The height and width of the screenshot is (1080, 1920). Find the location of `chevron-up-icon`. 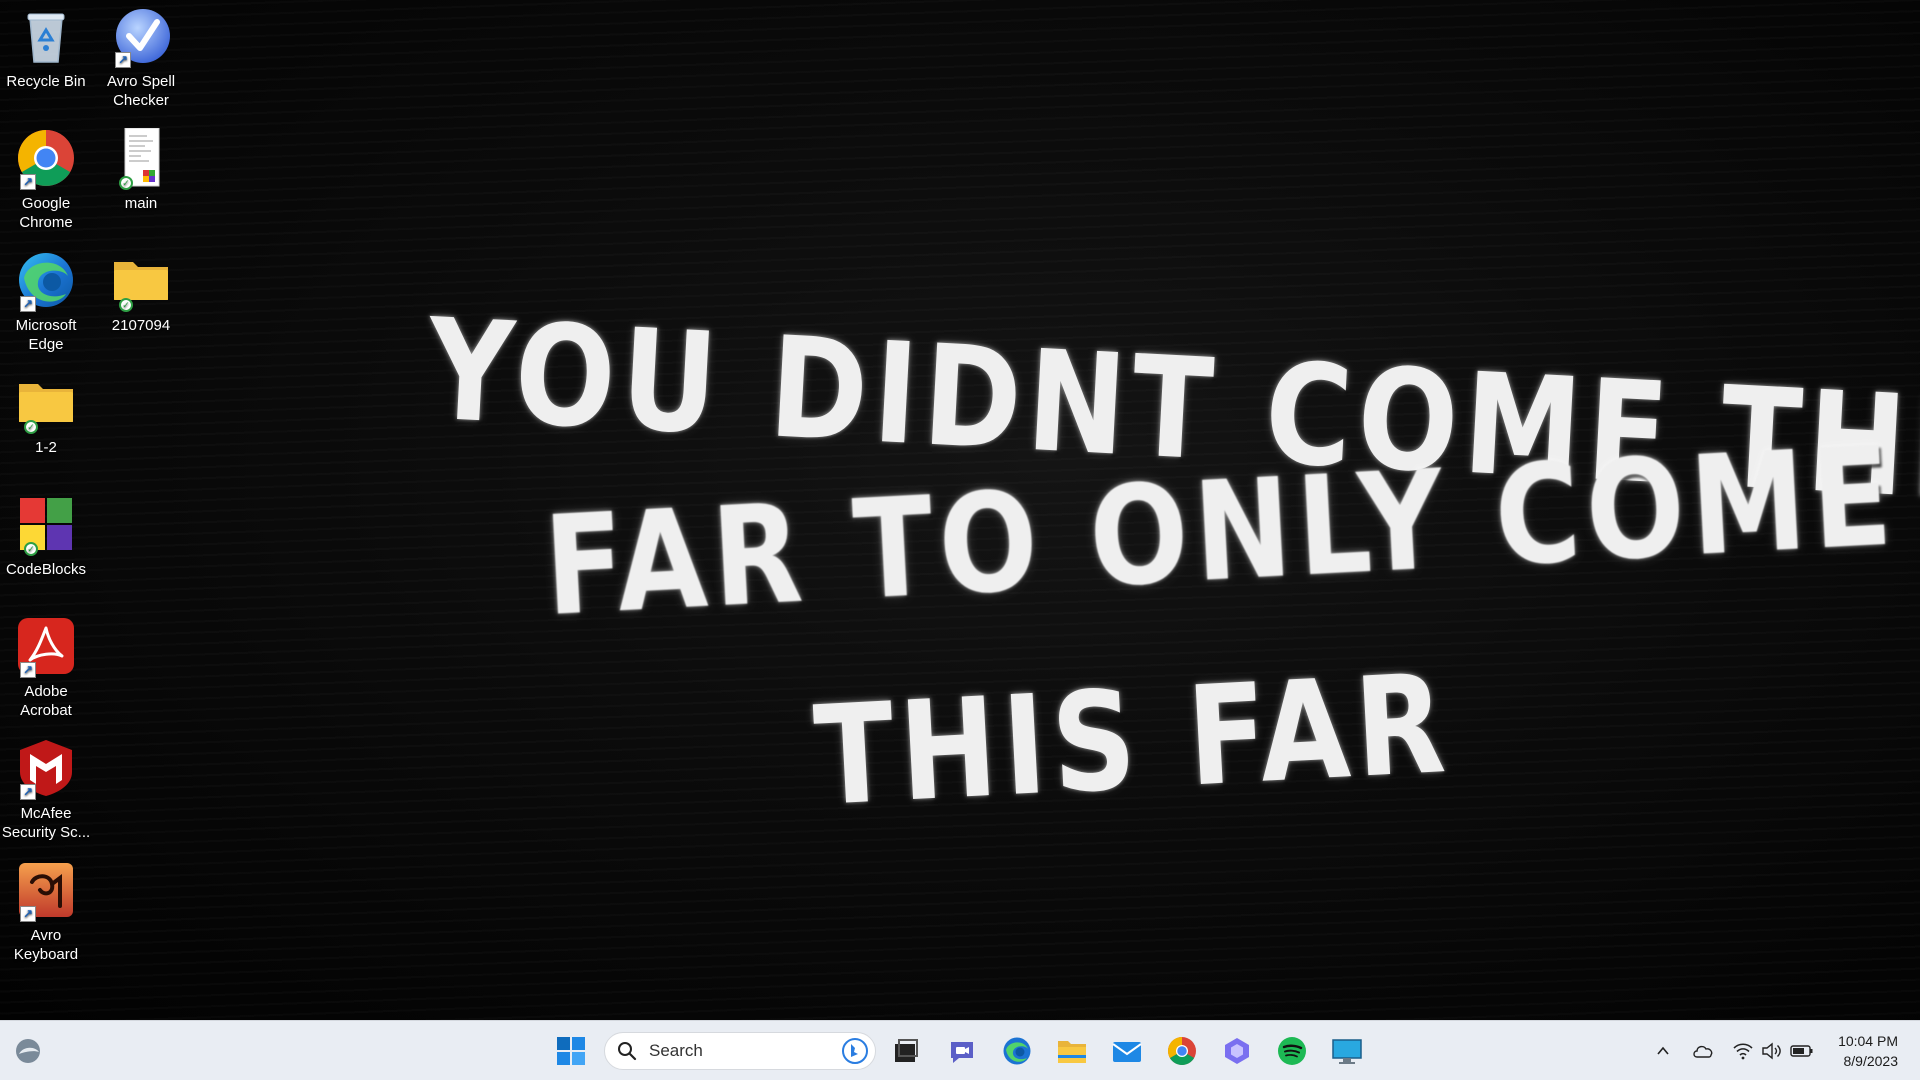

chevron-up-icon is located at coordinates (1663, 1050).